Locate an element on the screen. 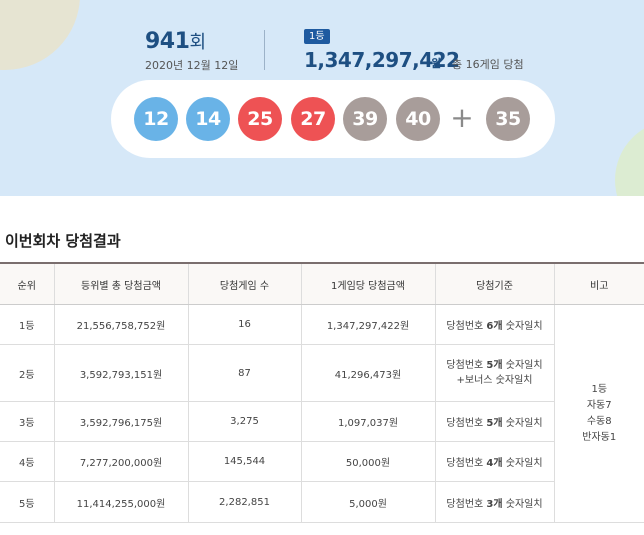  criteria-cell: 당첨번호 4개 숫자일치 is located at coordinates (494, 461).